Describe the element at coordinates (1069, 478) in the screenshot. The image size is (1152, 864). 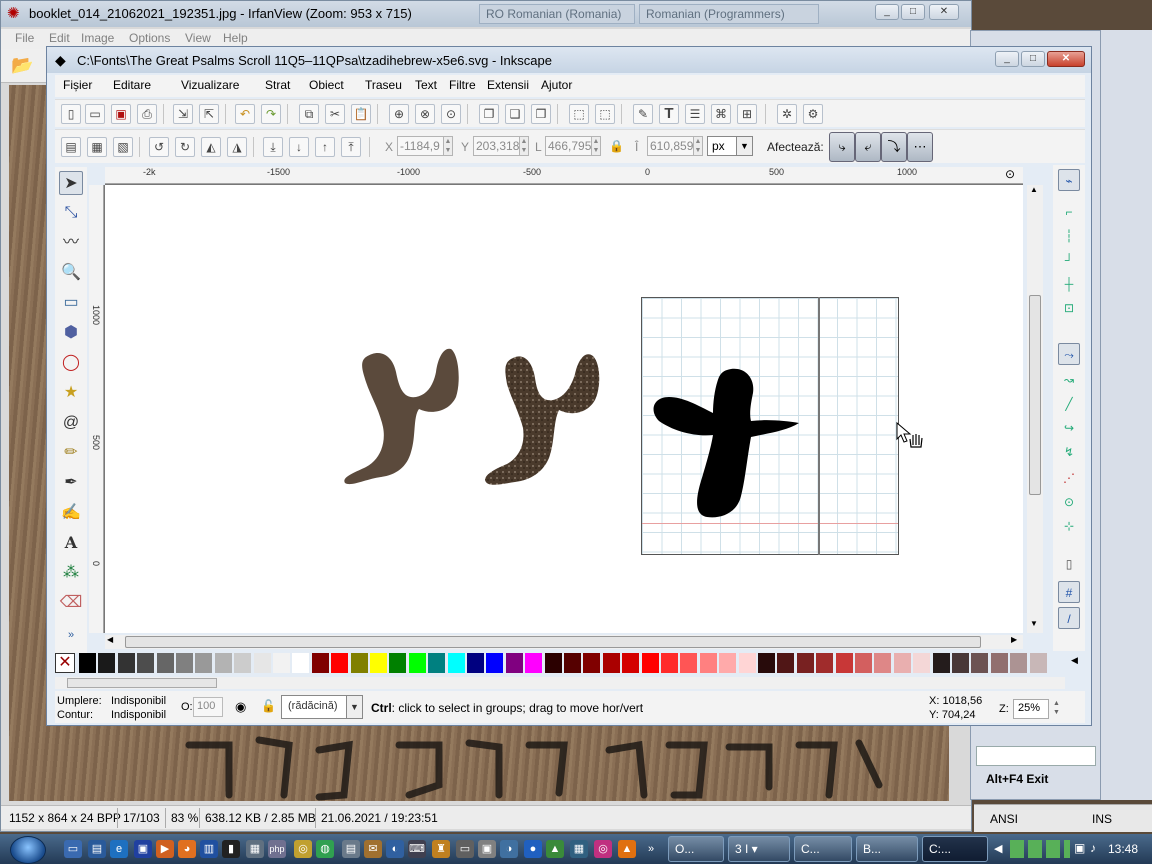
I see `snap-line-midpoints-icon: ⋰` at that location.